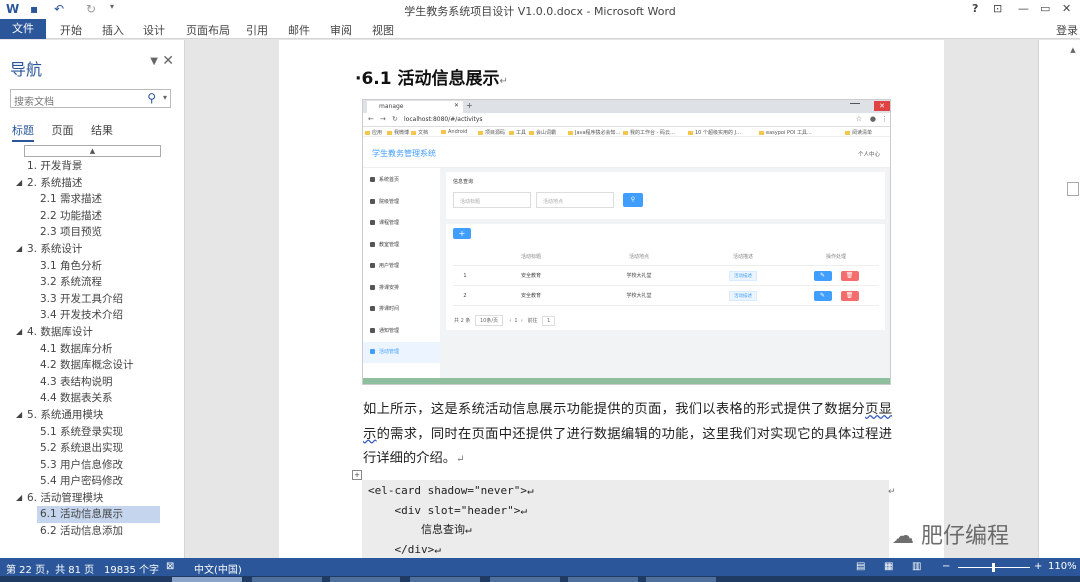 This screenshot has width=1080, height=582. I want to click on table-cell: 安全教育, so click(530, 276).